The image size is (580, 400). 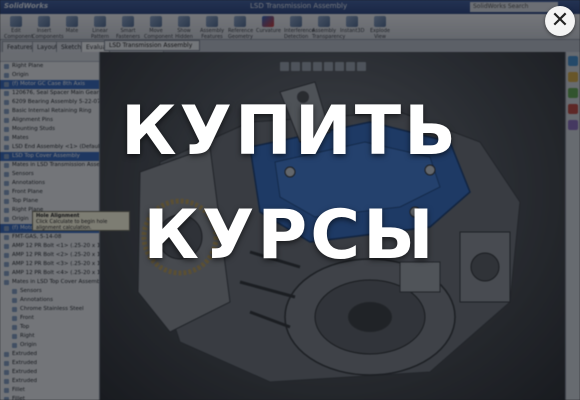 What do you see at coordinates (290, 235) in the screenshot?
I see `headline-line-2: КУРСЫ` at bounding box center [290, 235].